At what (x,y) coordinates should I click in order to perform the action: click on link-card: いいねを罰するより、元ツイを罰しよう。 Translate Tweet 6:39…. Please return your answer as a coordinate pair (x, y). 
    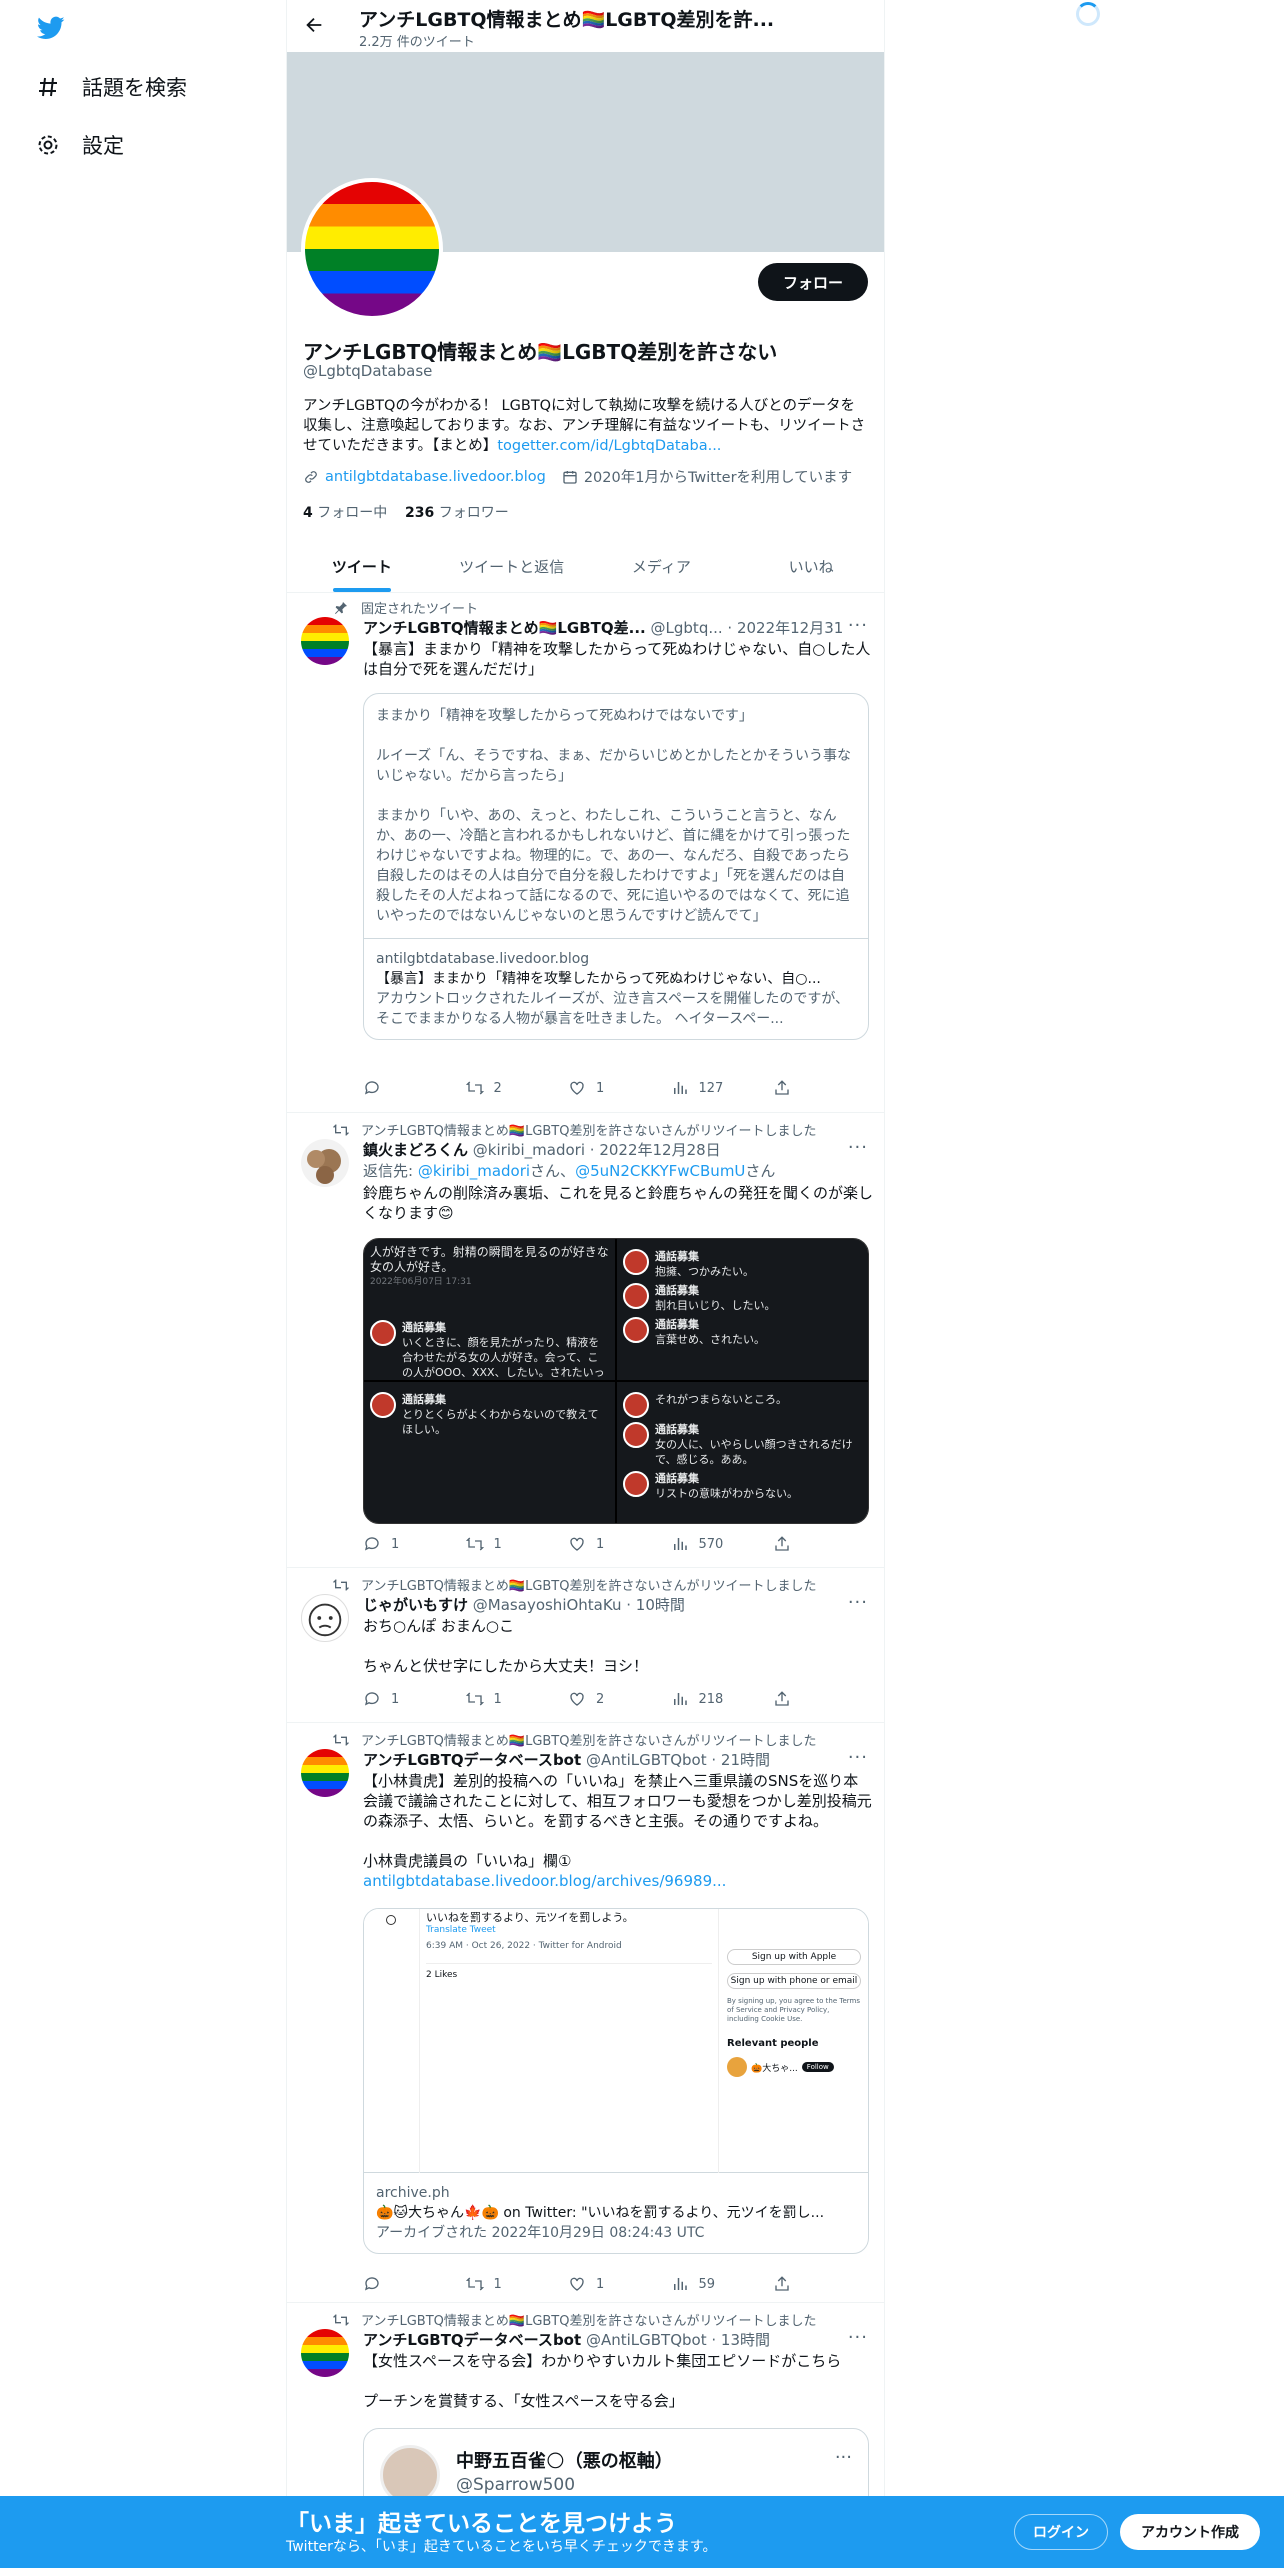
    Looking at the image, I should click on (616, 2081).